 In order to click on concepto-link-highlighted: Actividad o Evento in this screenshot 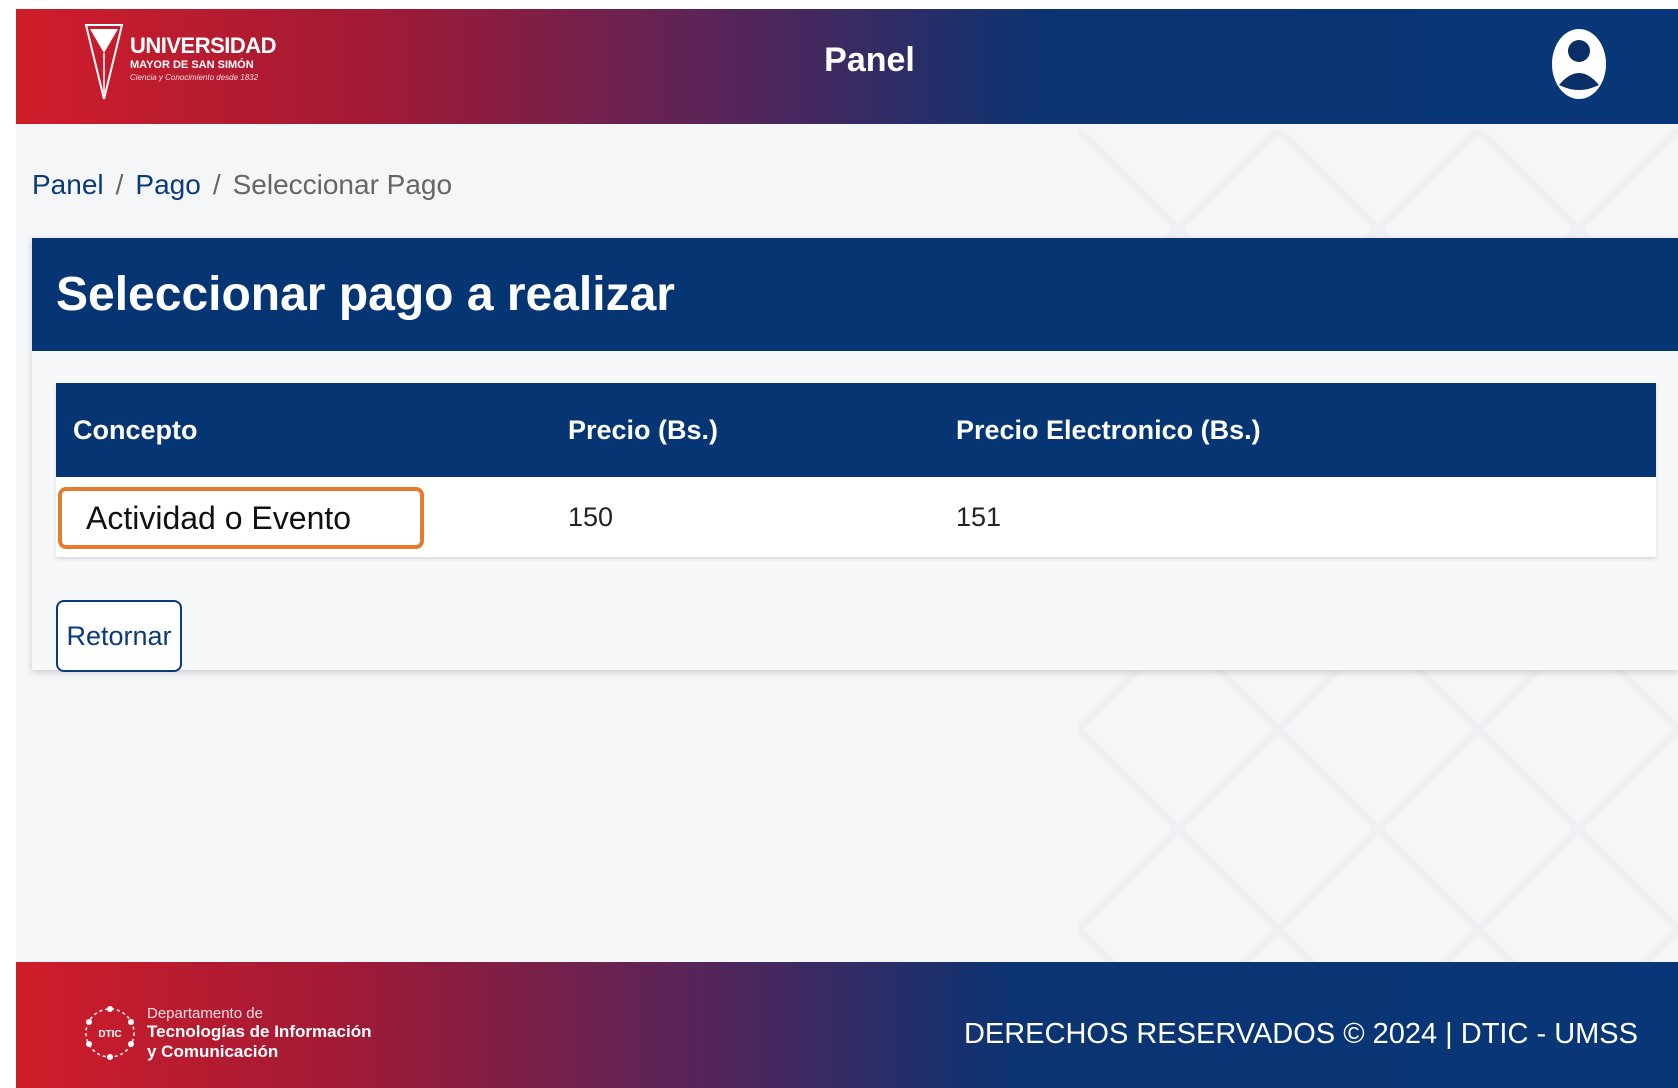, I will do `click(241, 518)`.